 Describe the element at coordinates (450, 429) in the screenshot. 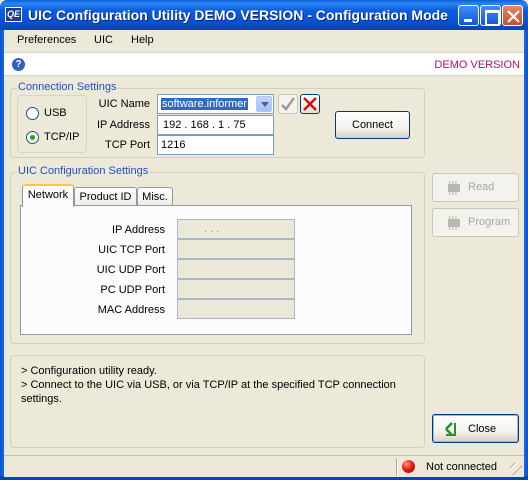

I see `exit-arrow-icon` at that location.